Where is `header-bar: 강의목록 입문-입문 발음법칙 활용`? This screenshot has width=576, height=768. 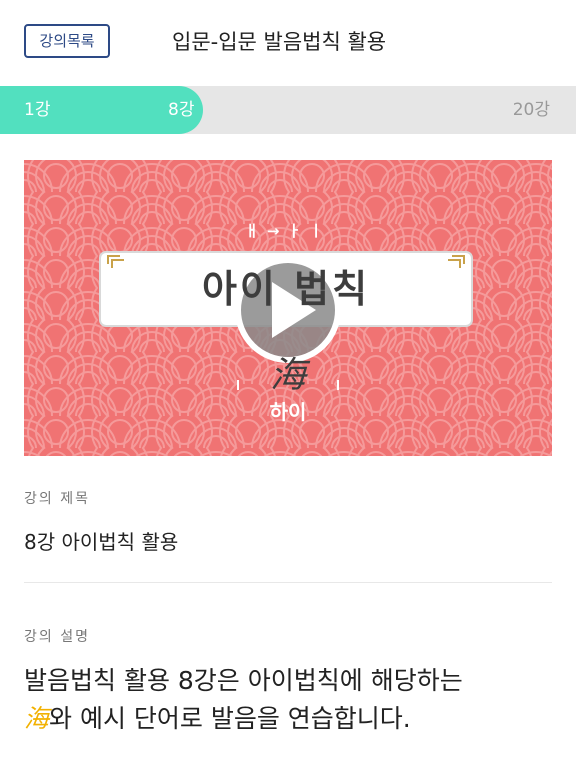 header-bar: 강의목록 입문-입문 발음법칙 활용 is located at coordinates (288, 43).